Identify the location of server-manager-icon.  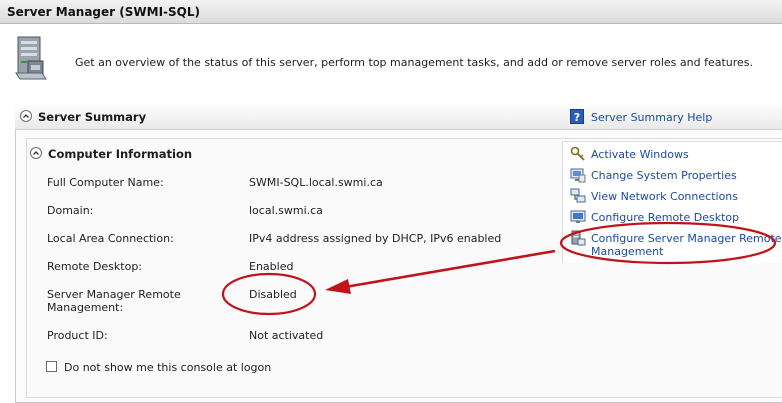
(34, 58).